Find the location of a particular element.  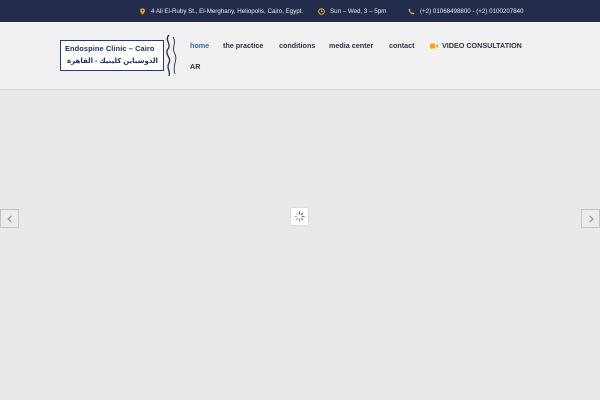

nav-contact: contact is located at coordinates (402, 45).